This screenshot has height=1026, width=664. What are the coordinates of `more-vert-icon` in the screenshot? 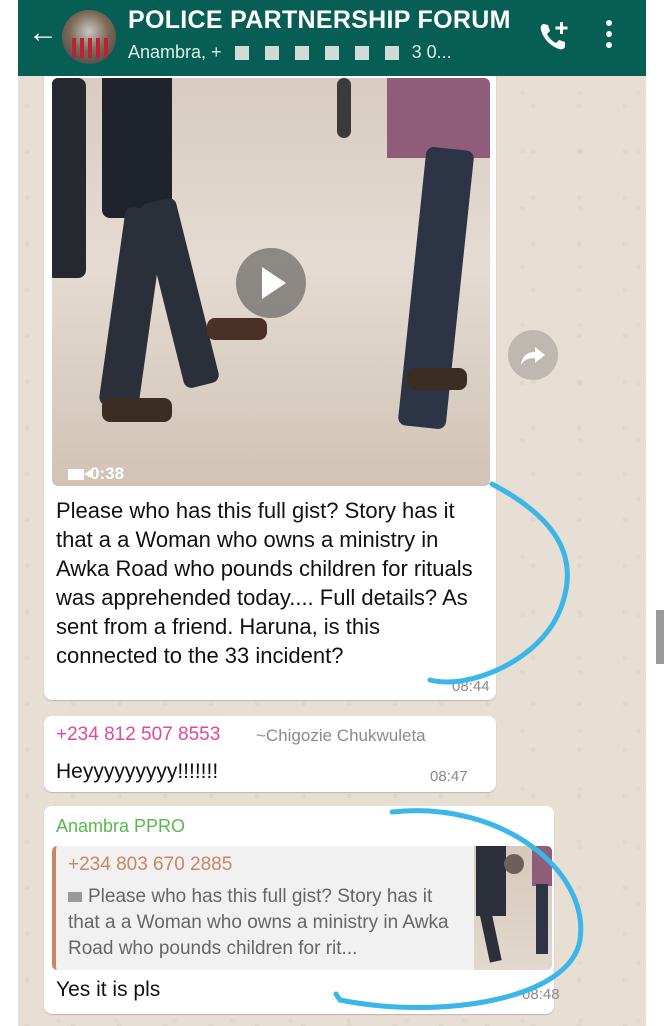 It's located at (609, 36).